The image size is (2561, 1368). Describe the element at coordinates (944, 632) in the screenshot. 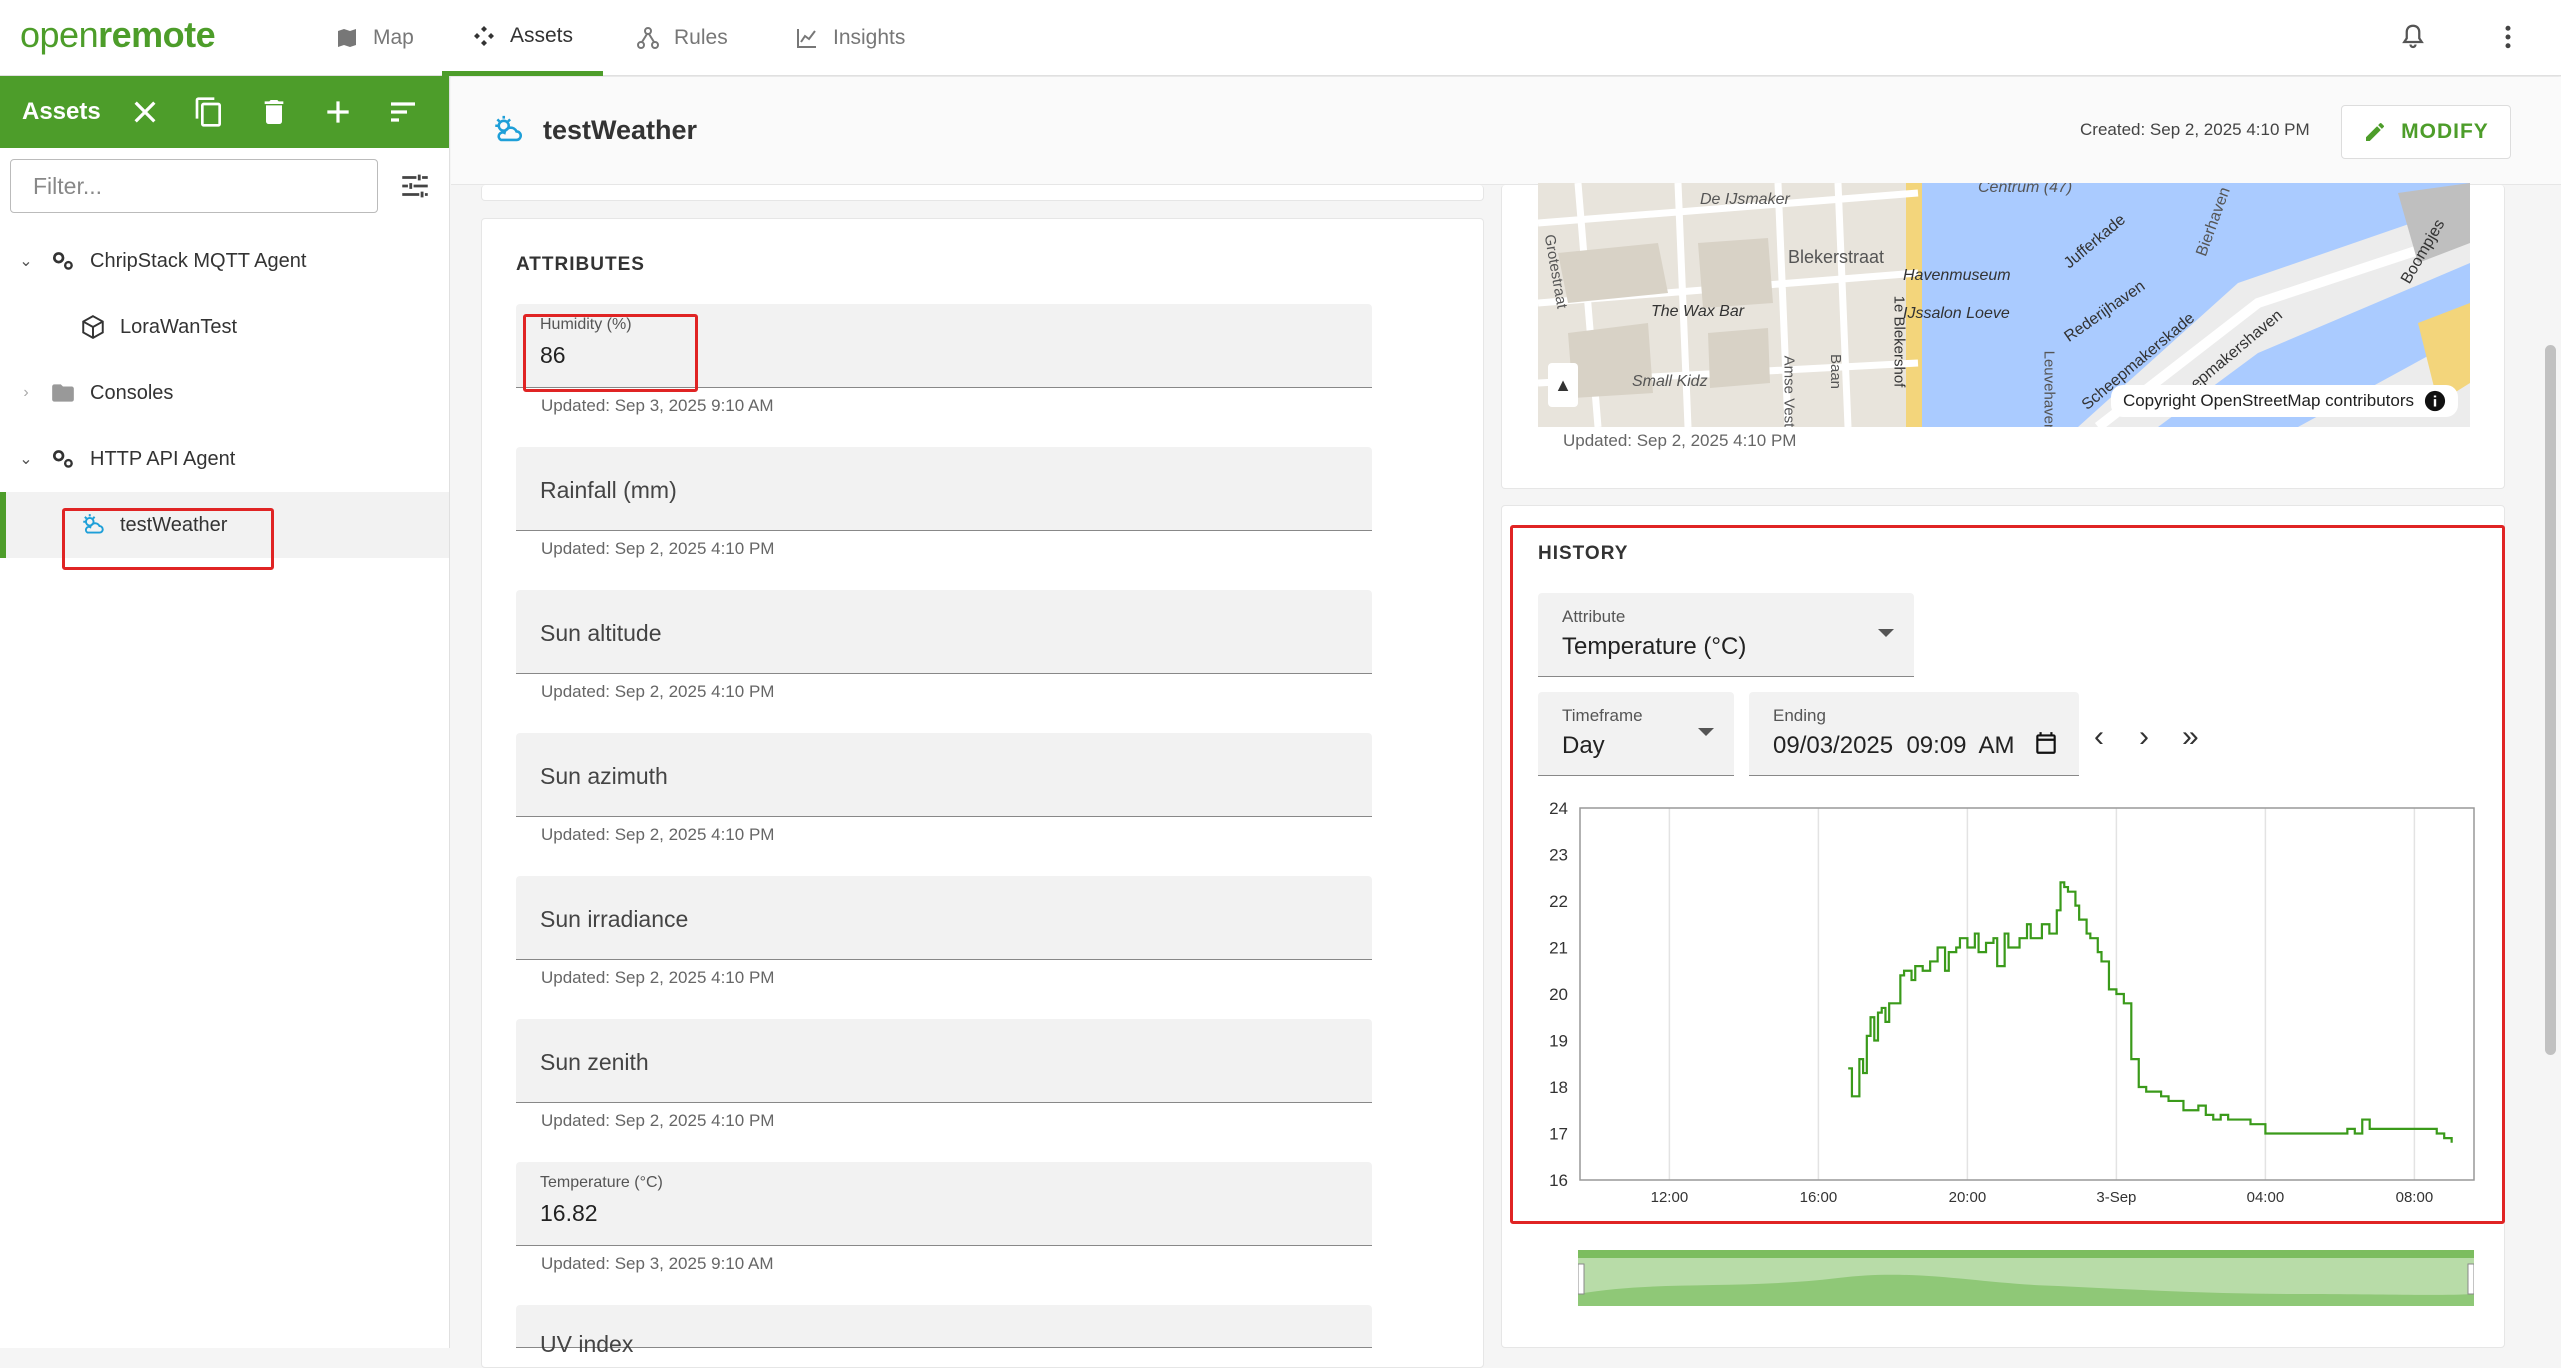

I see `attribute-sun-altitude: Sun altitude` at that location.